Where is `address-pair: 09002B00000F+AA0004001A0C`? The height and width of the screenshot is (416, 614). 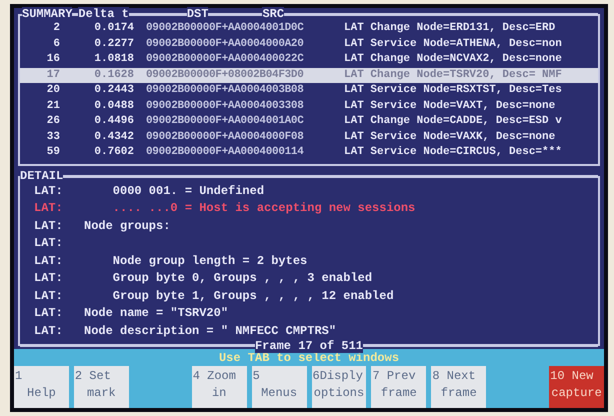
address-pair: 09002B00000F+AA0004001A0C is located at coordinates (225, 121).